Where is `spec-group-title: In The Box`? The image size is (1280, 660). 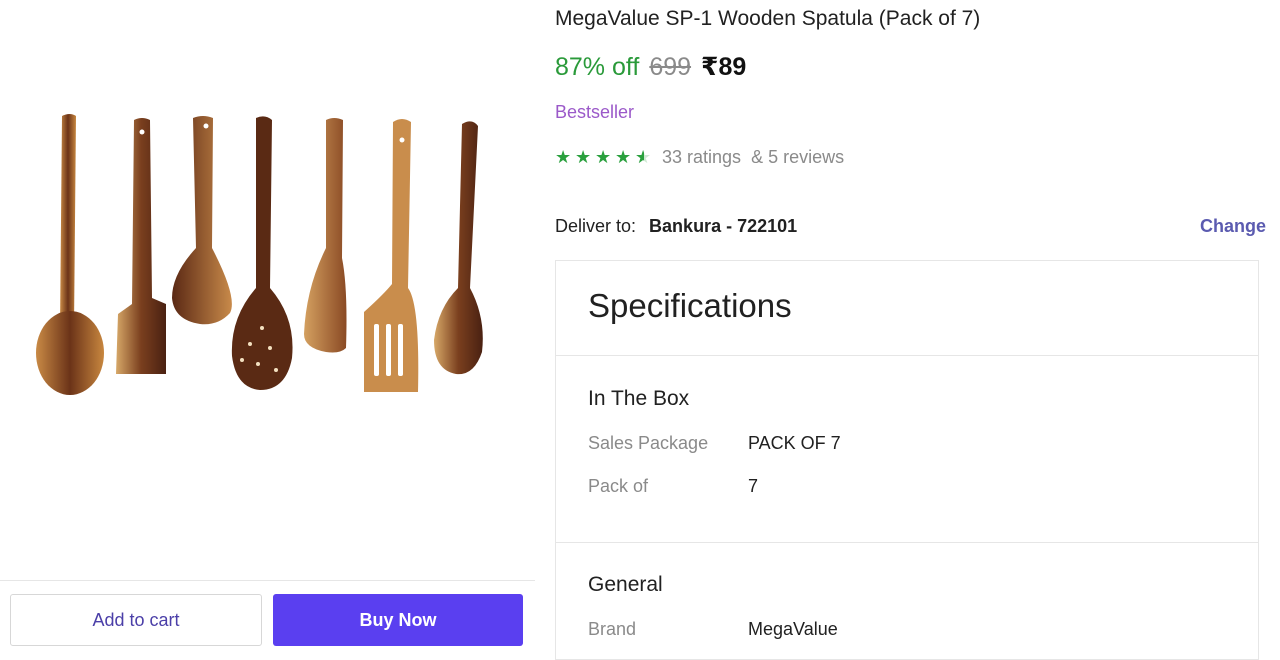
spec-group-title: In The Box is located at coordinates (639, 398).